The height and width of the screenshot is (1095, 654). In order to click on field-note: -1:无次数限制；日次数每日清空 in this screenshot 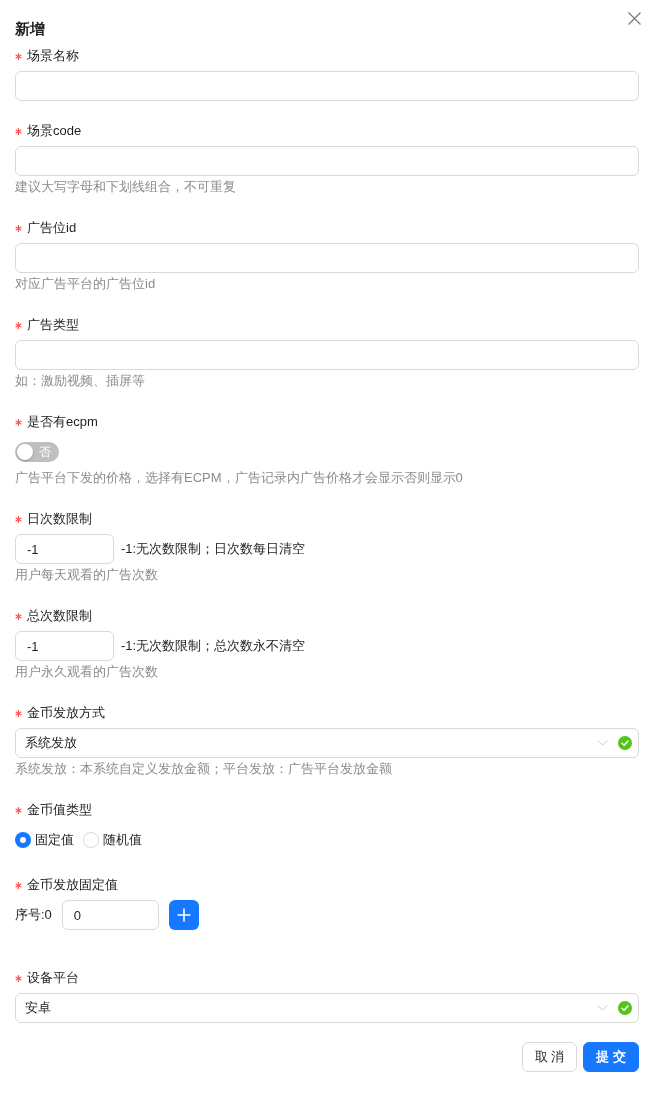, I will do `click(213, 549)`.